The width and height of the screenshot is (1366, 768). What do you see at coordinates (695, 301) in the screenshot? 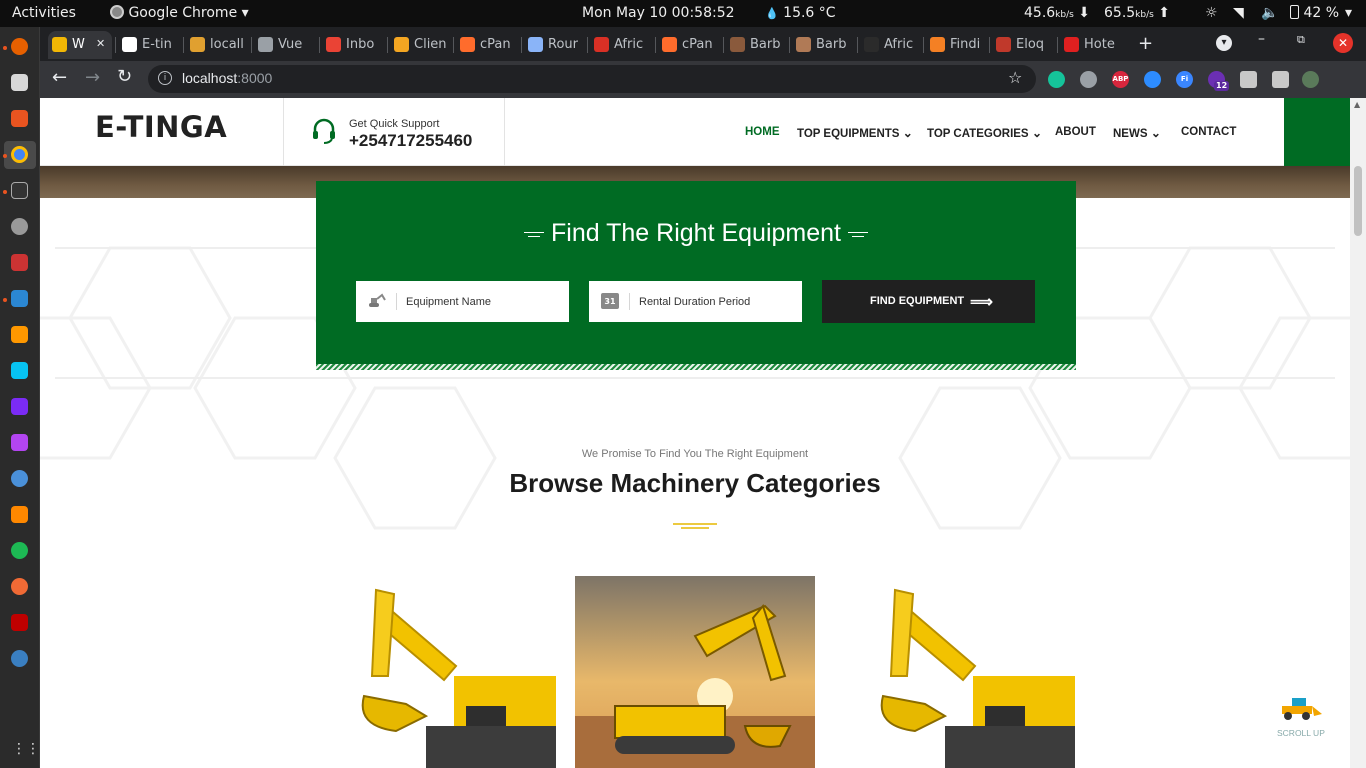
I see `rental-duration-field: 31 Rental Duration Period` at bounding box center [695, 301].